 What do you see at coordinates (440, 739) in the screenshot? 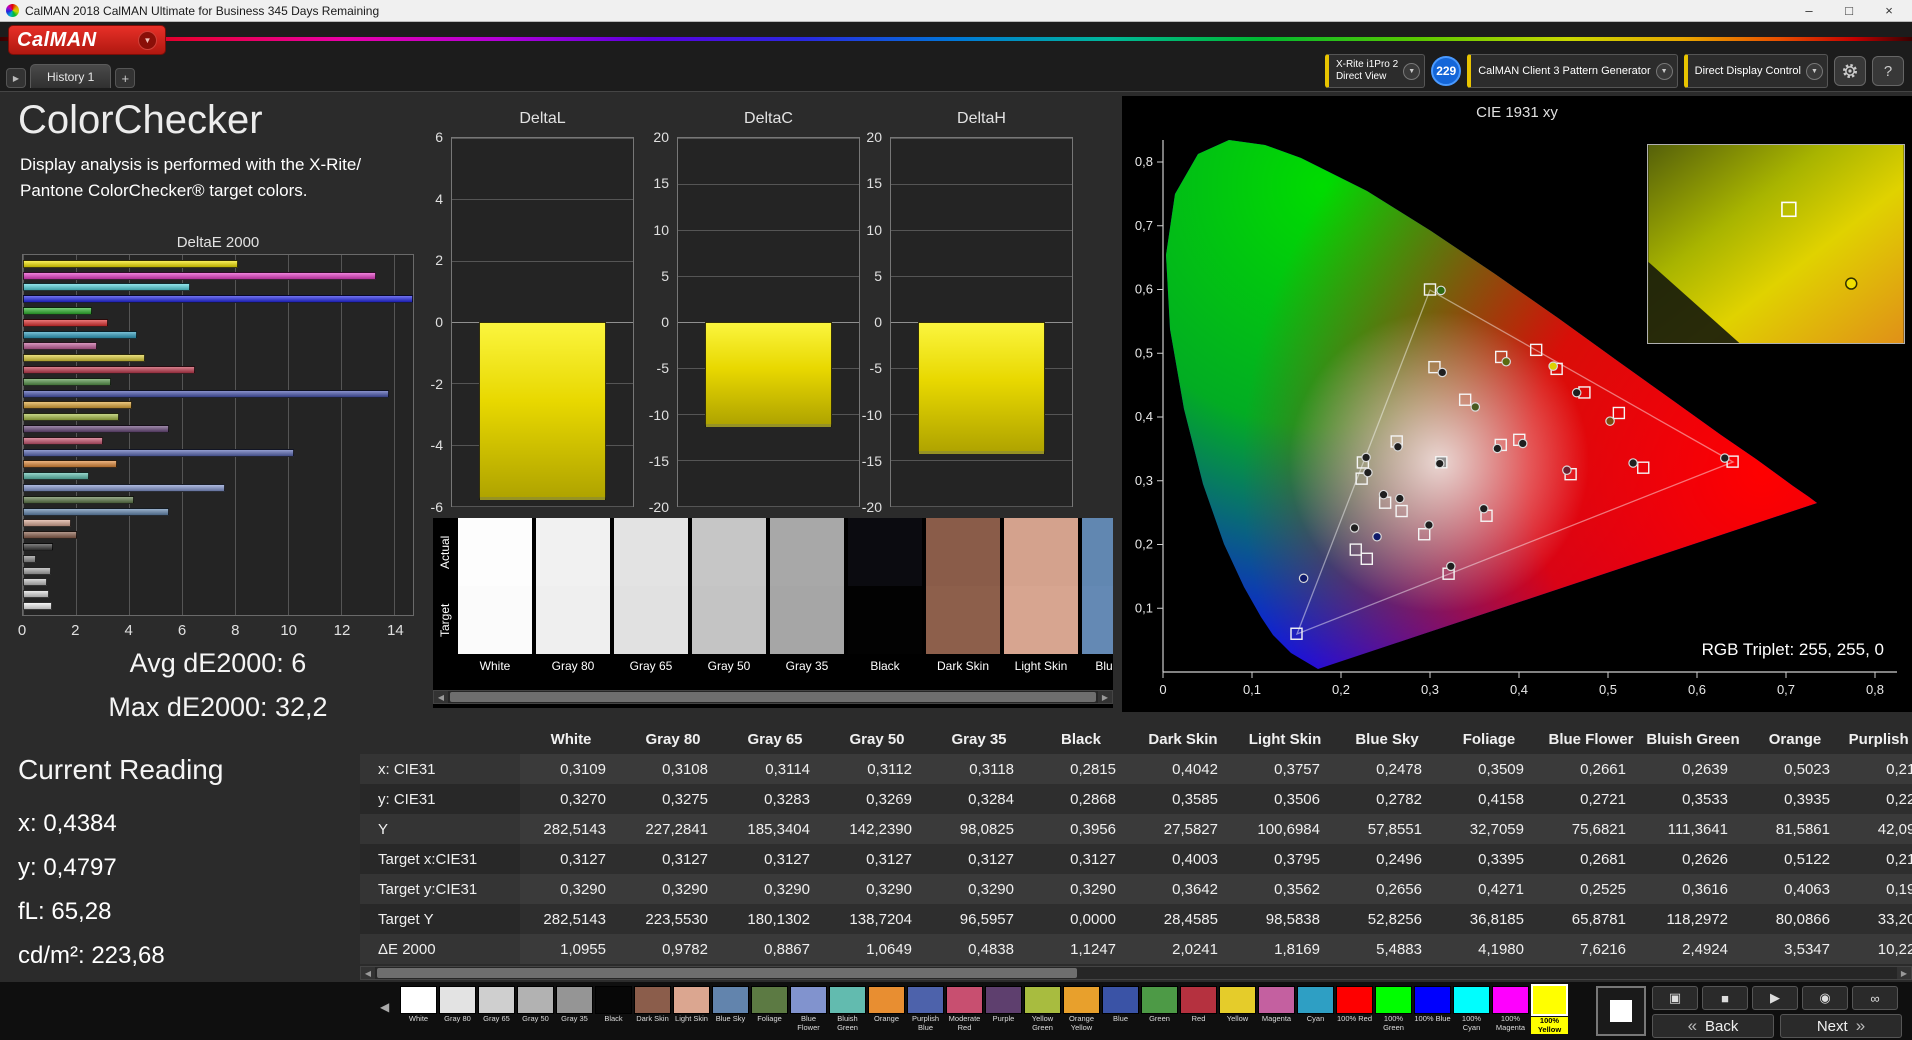
I see `table-corner-cell` at bounding box center [440, 739].